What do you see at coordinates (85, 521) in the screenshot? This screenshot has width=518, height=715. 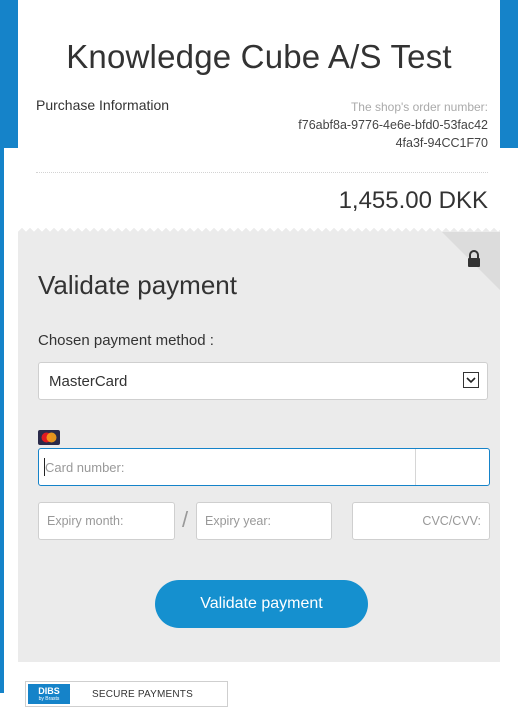 I see `expiry-month-placeholder: Expiry month:` at bounding box center [85, 521].